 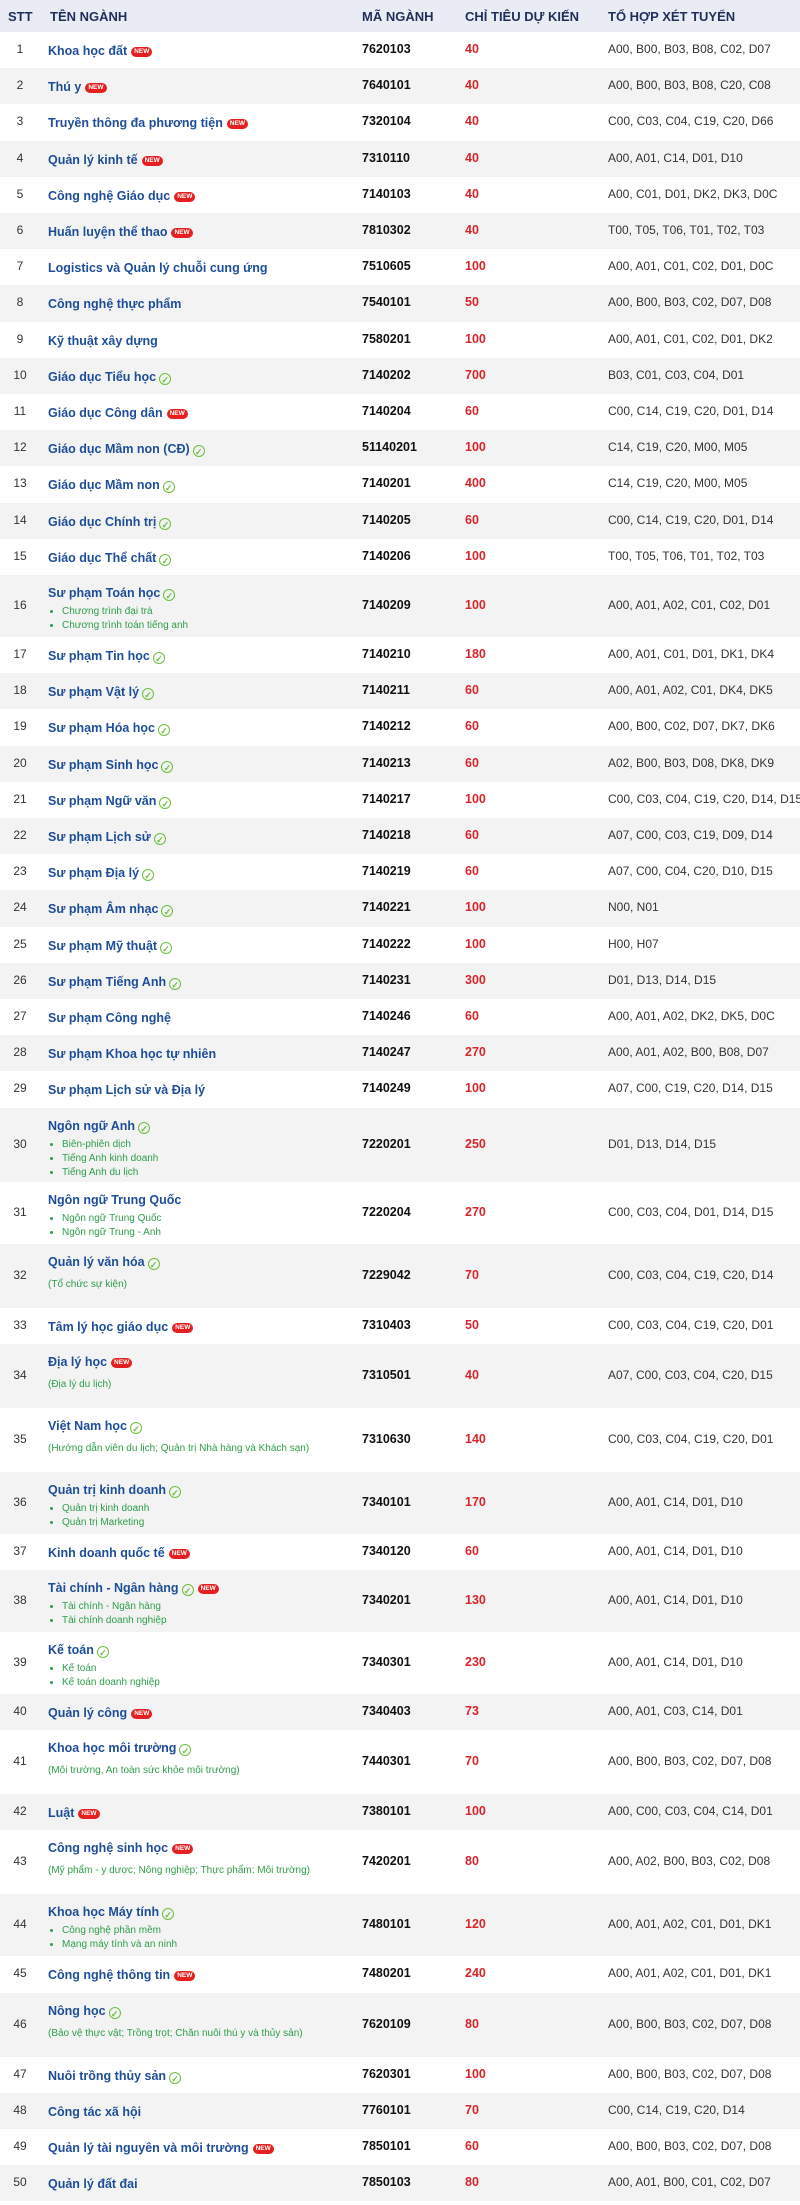 What do you see at coordinates (198, 413) in the screenshot?
I see `major-name-line: Giáo dục Công dân NEW` at bounding box center [198, 413].